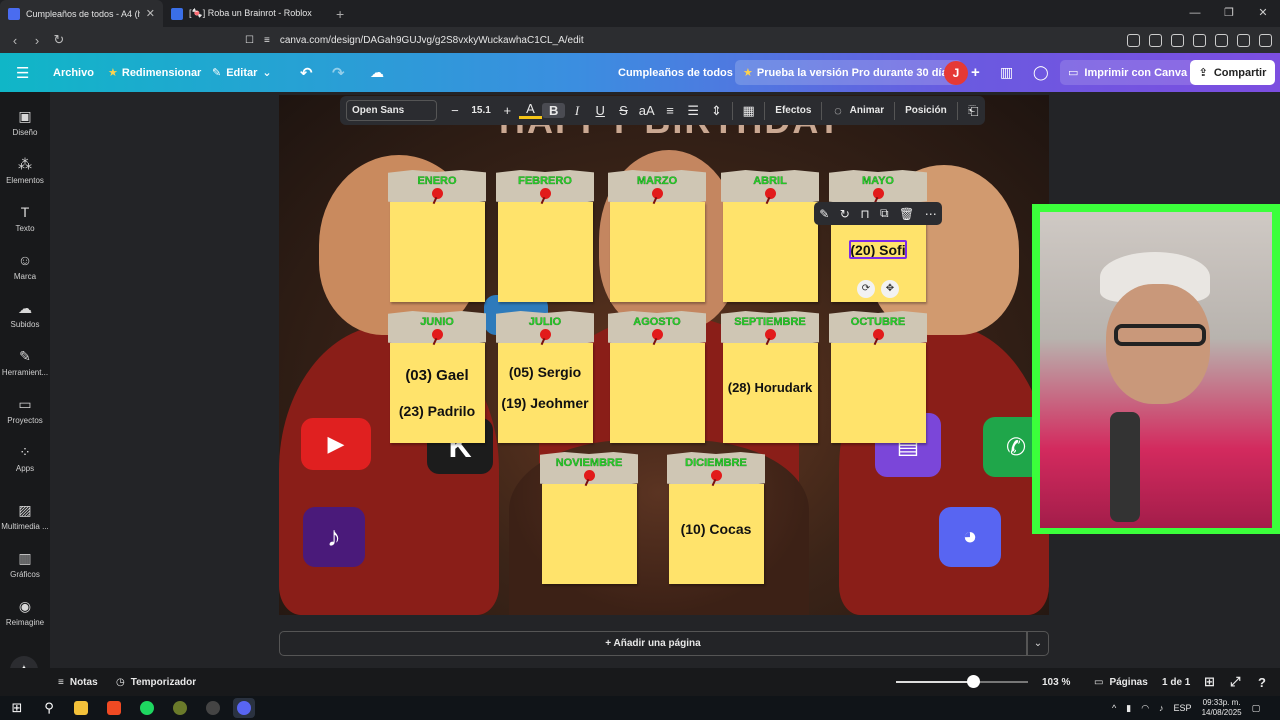 This screenshot has width=1280, height=720. Describe the element at coordinates (926, 110) in the screenshot. I see `position-button: Posición` at that location.